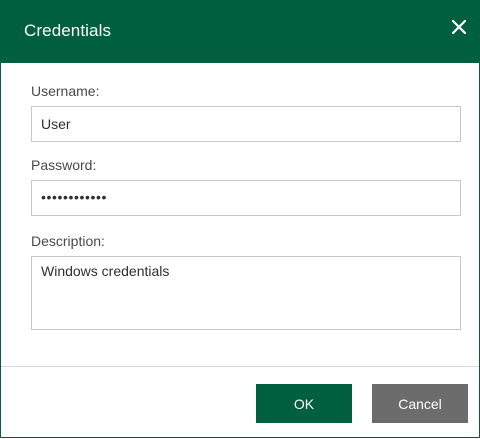  What do you see at coordinates (65, 91) in the screenshot?
I see `username-label: Username:` at bounding box center [65, 91].